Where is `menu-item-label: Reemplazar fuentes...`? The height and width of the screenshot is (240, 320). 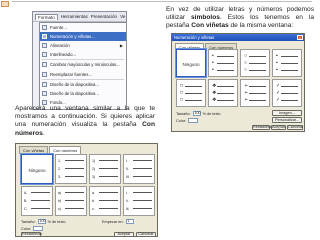
menu-item-label: Reemplazar fuentes... is located at coordinates (71, 74).